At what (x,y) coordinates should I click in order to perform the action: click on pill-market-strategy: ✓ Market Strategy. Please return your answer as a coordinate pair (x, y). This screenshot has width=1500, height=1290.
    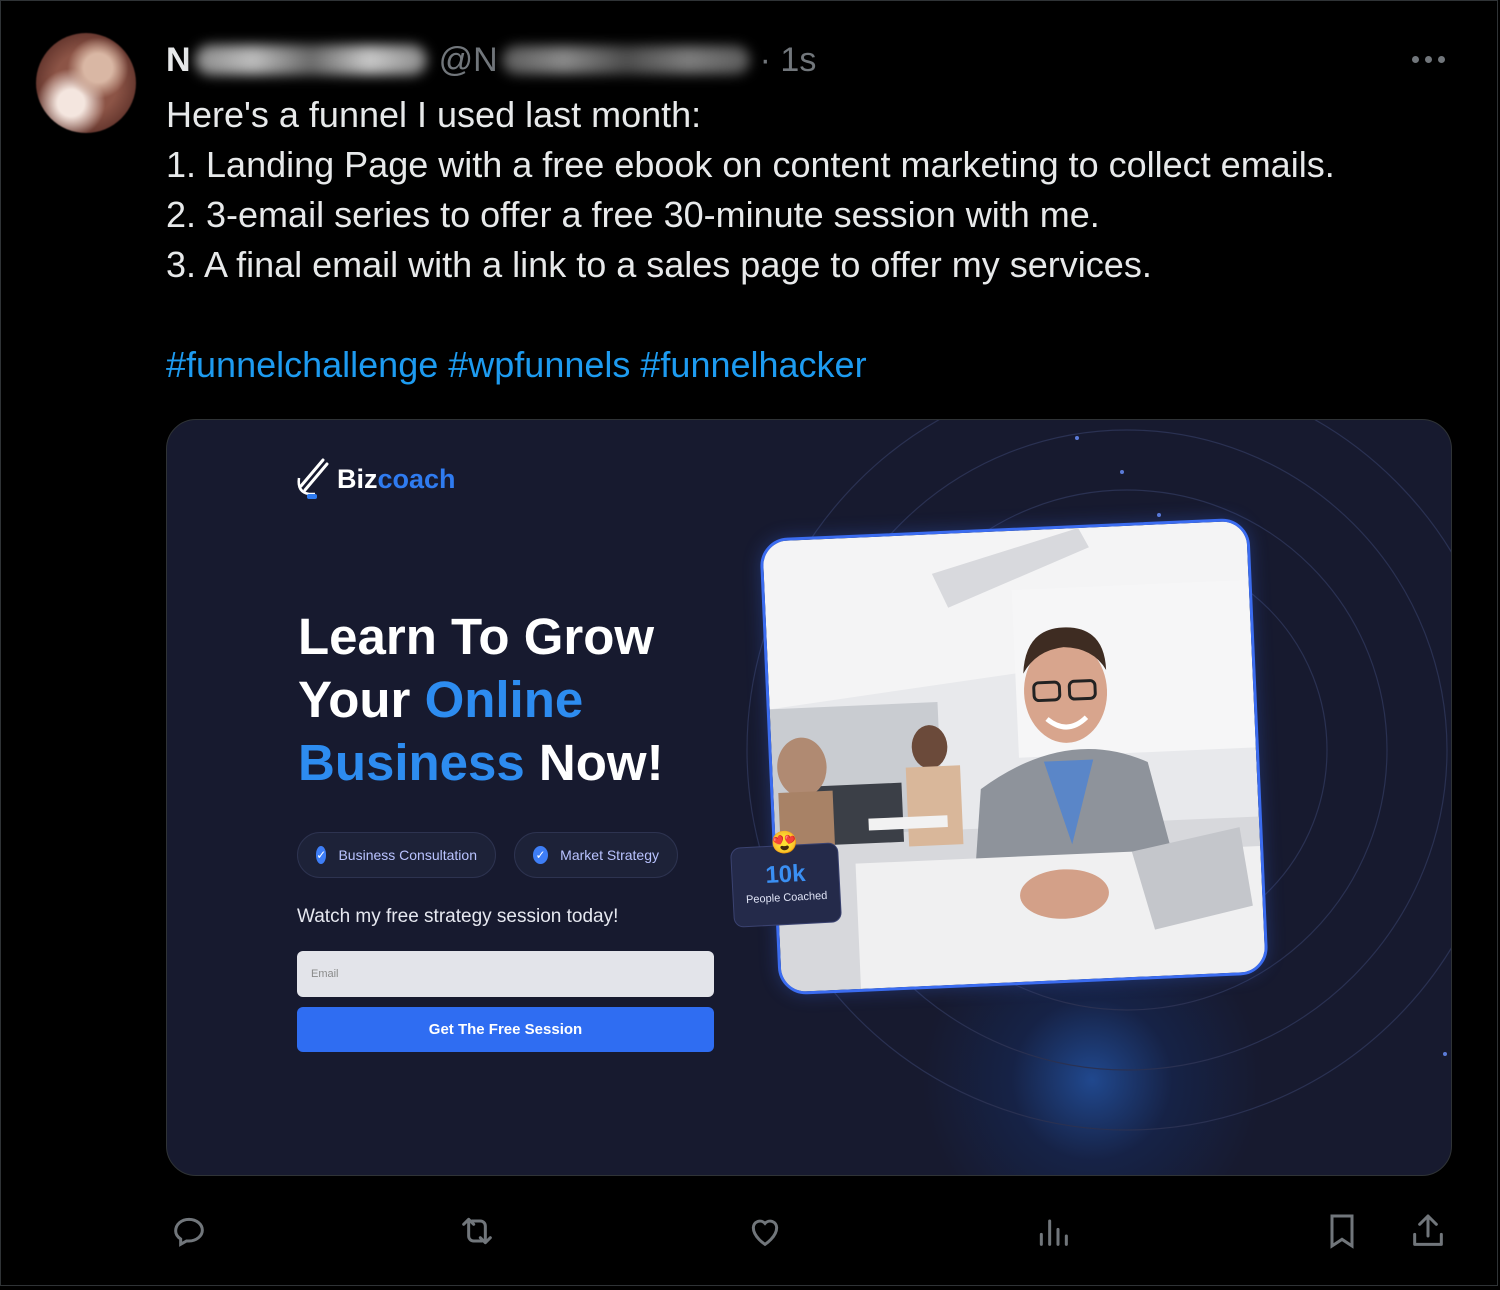
    Looking at the image, I should click on (596, 855).